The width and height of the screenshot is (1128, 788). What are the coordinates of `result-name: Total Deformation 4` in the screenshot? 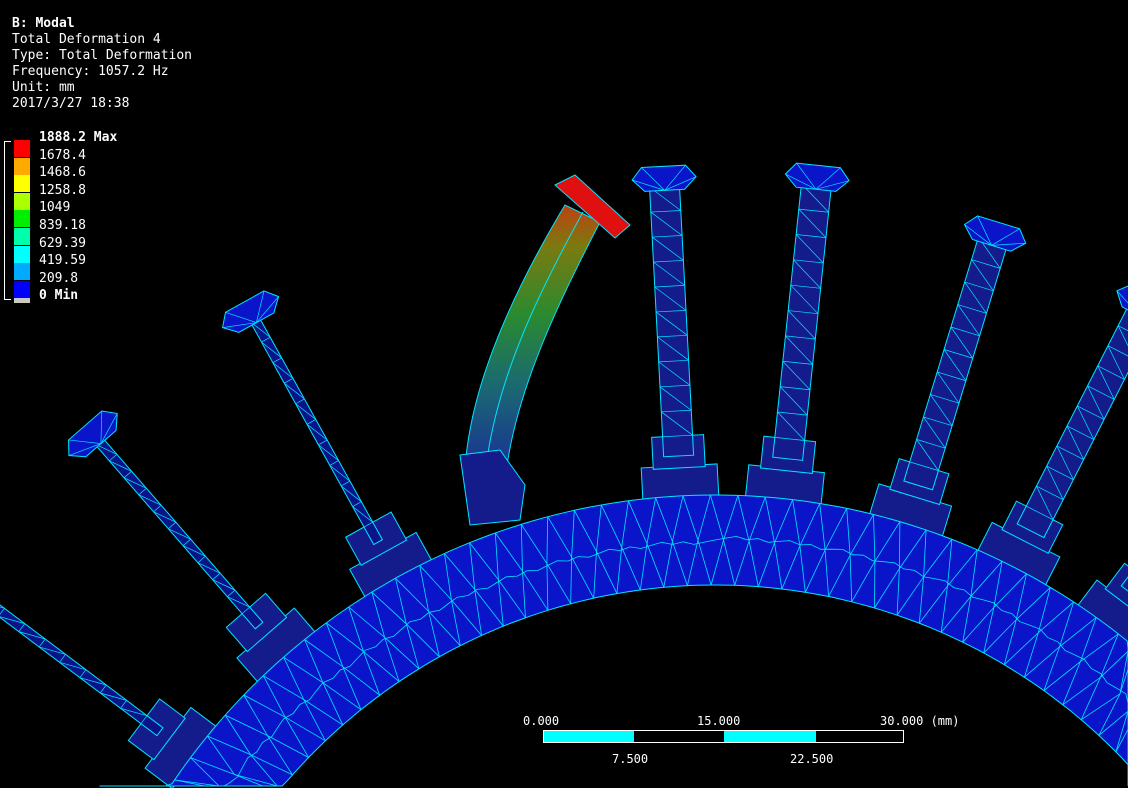 It's located at (86, 39).